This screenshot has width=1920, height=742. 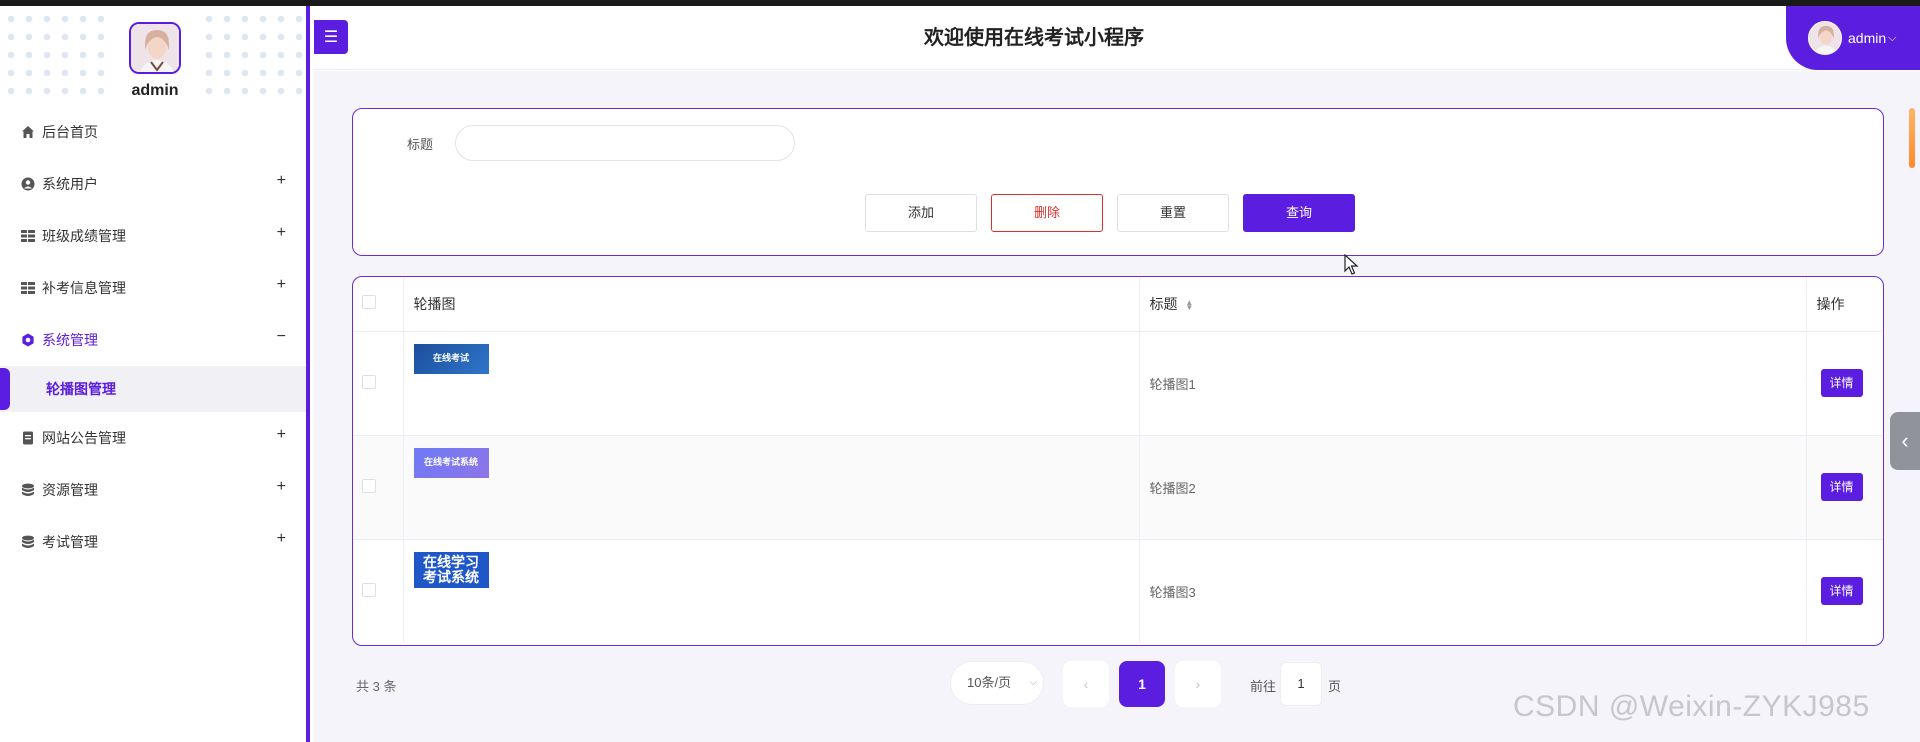 What do you see at coordinates (84, 288) in the screenshot?
I see `sidebar-item-label: 补考信息管理` at bounding box center [84, 288].